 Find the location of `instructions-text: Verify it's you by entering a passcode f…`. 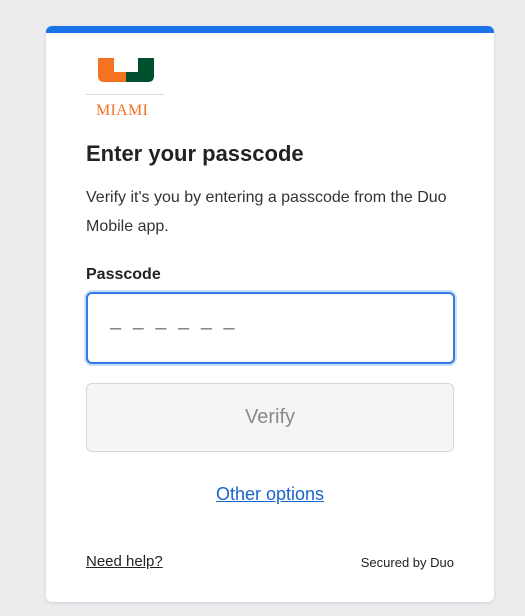

instructions-text: Verify it's you by entering a passcode f… is located at coordinates (266, 212).